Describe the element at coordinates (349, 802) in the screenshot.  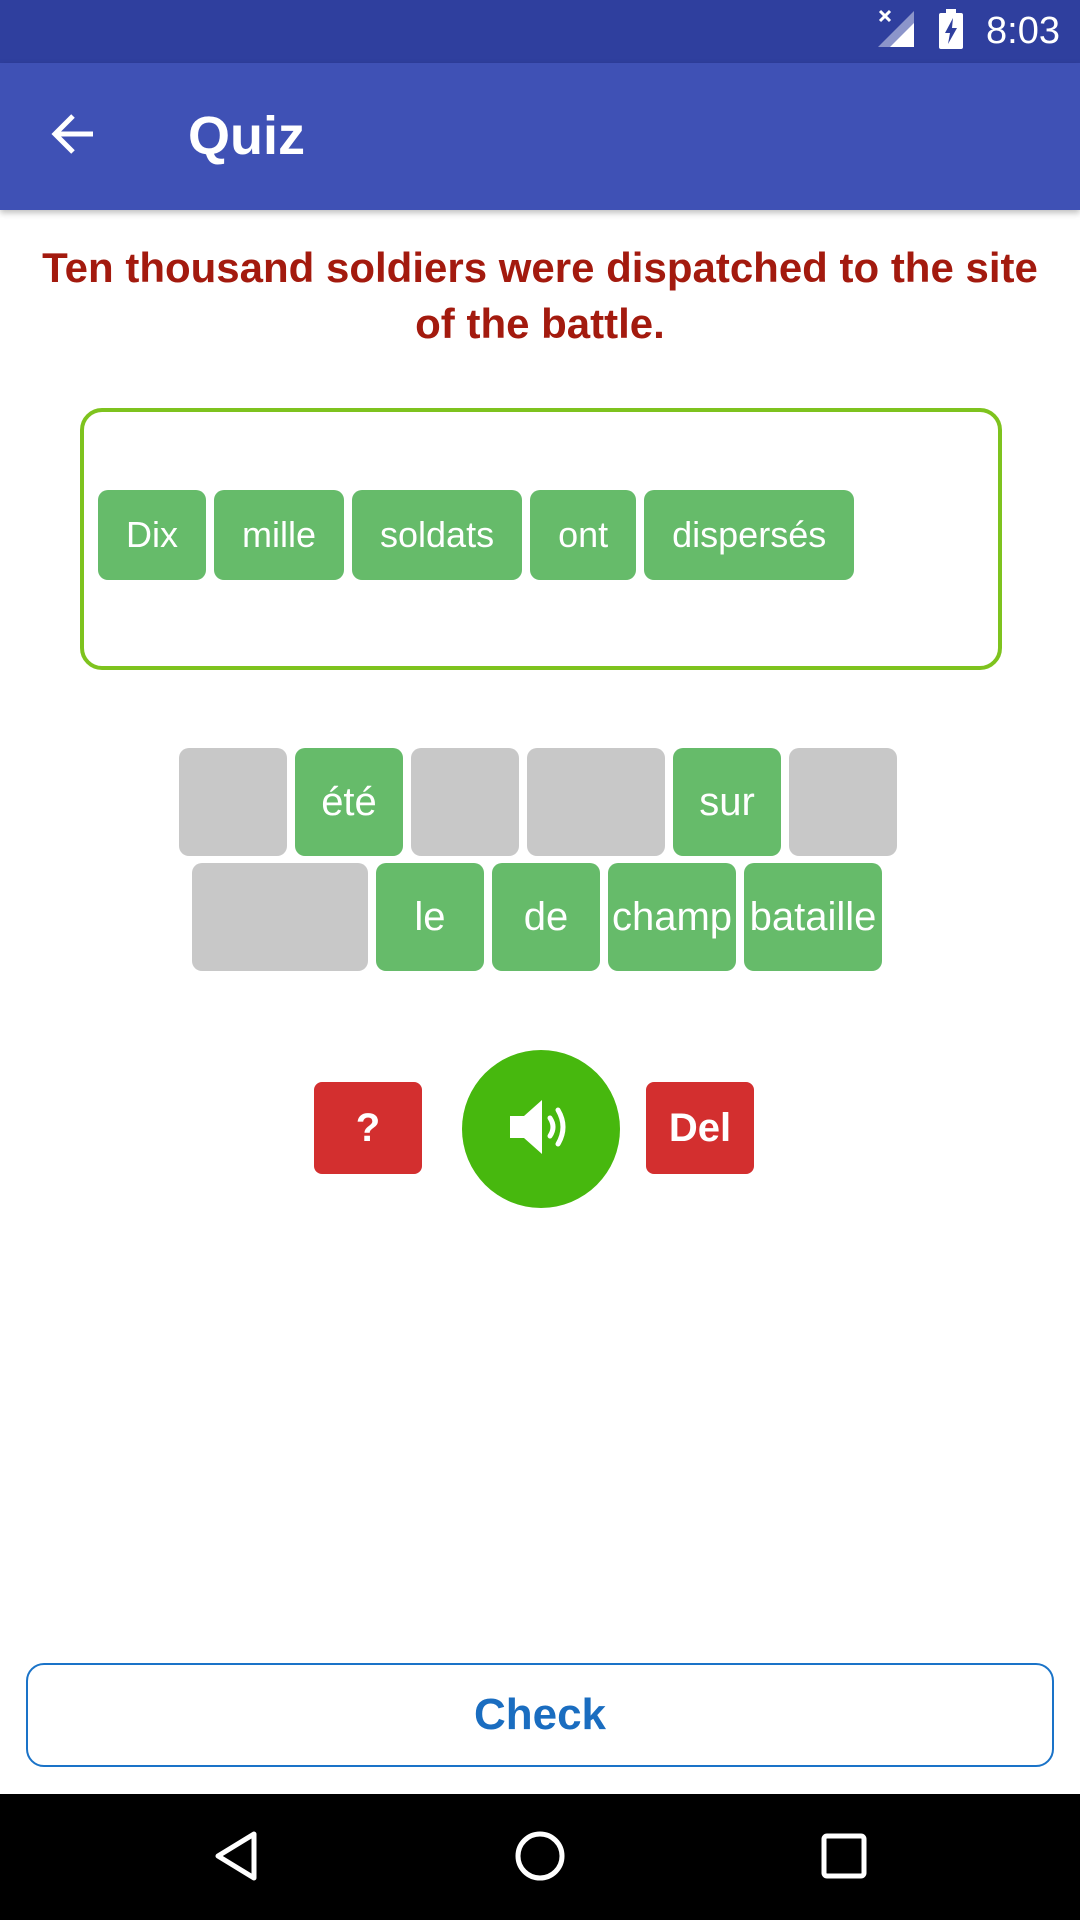
I see `word-tile: été` at that location.